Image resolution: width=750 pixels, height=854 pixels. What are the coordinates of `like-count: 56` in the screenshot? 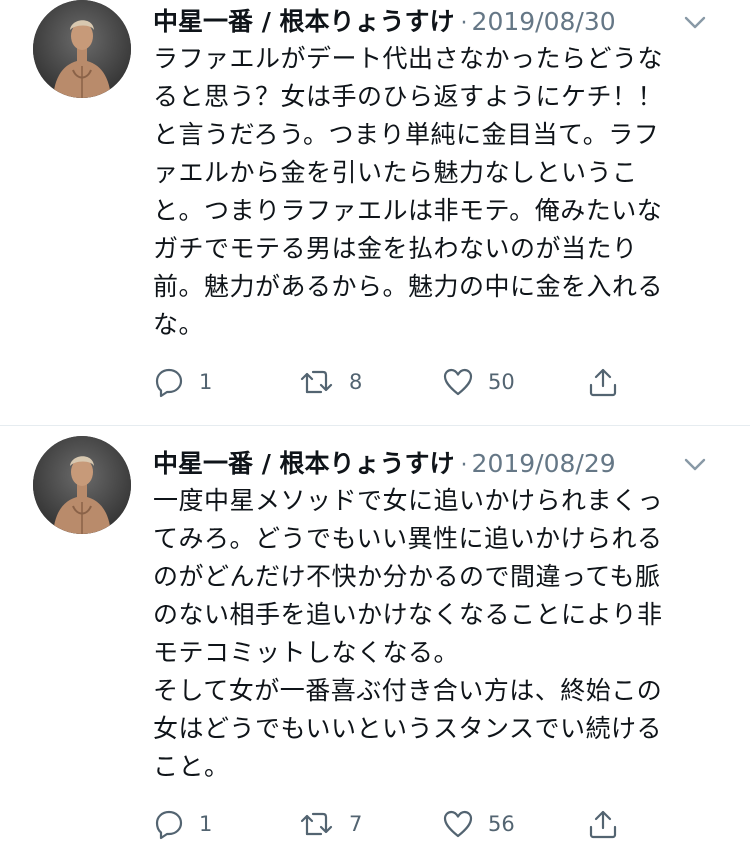 It's located at (501, 824).